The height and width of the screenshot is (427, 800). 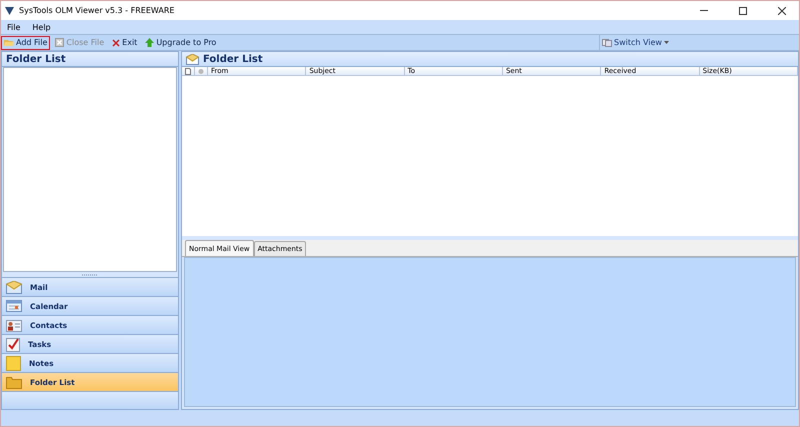 I want to click on calendar-icon, so click(x=14, y=306).